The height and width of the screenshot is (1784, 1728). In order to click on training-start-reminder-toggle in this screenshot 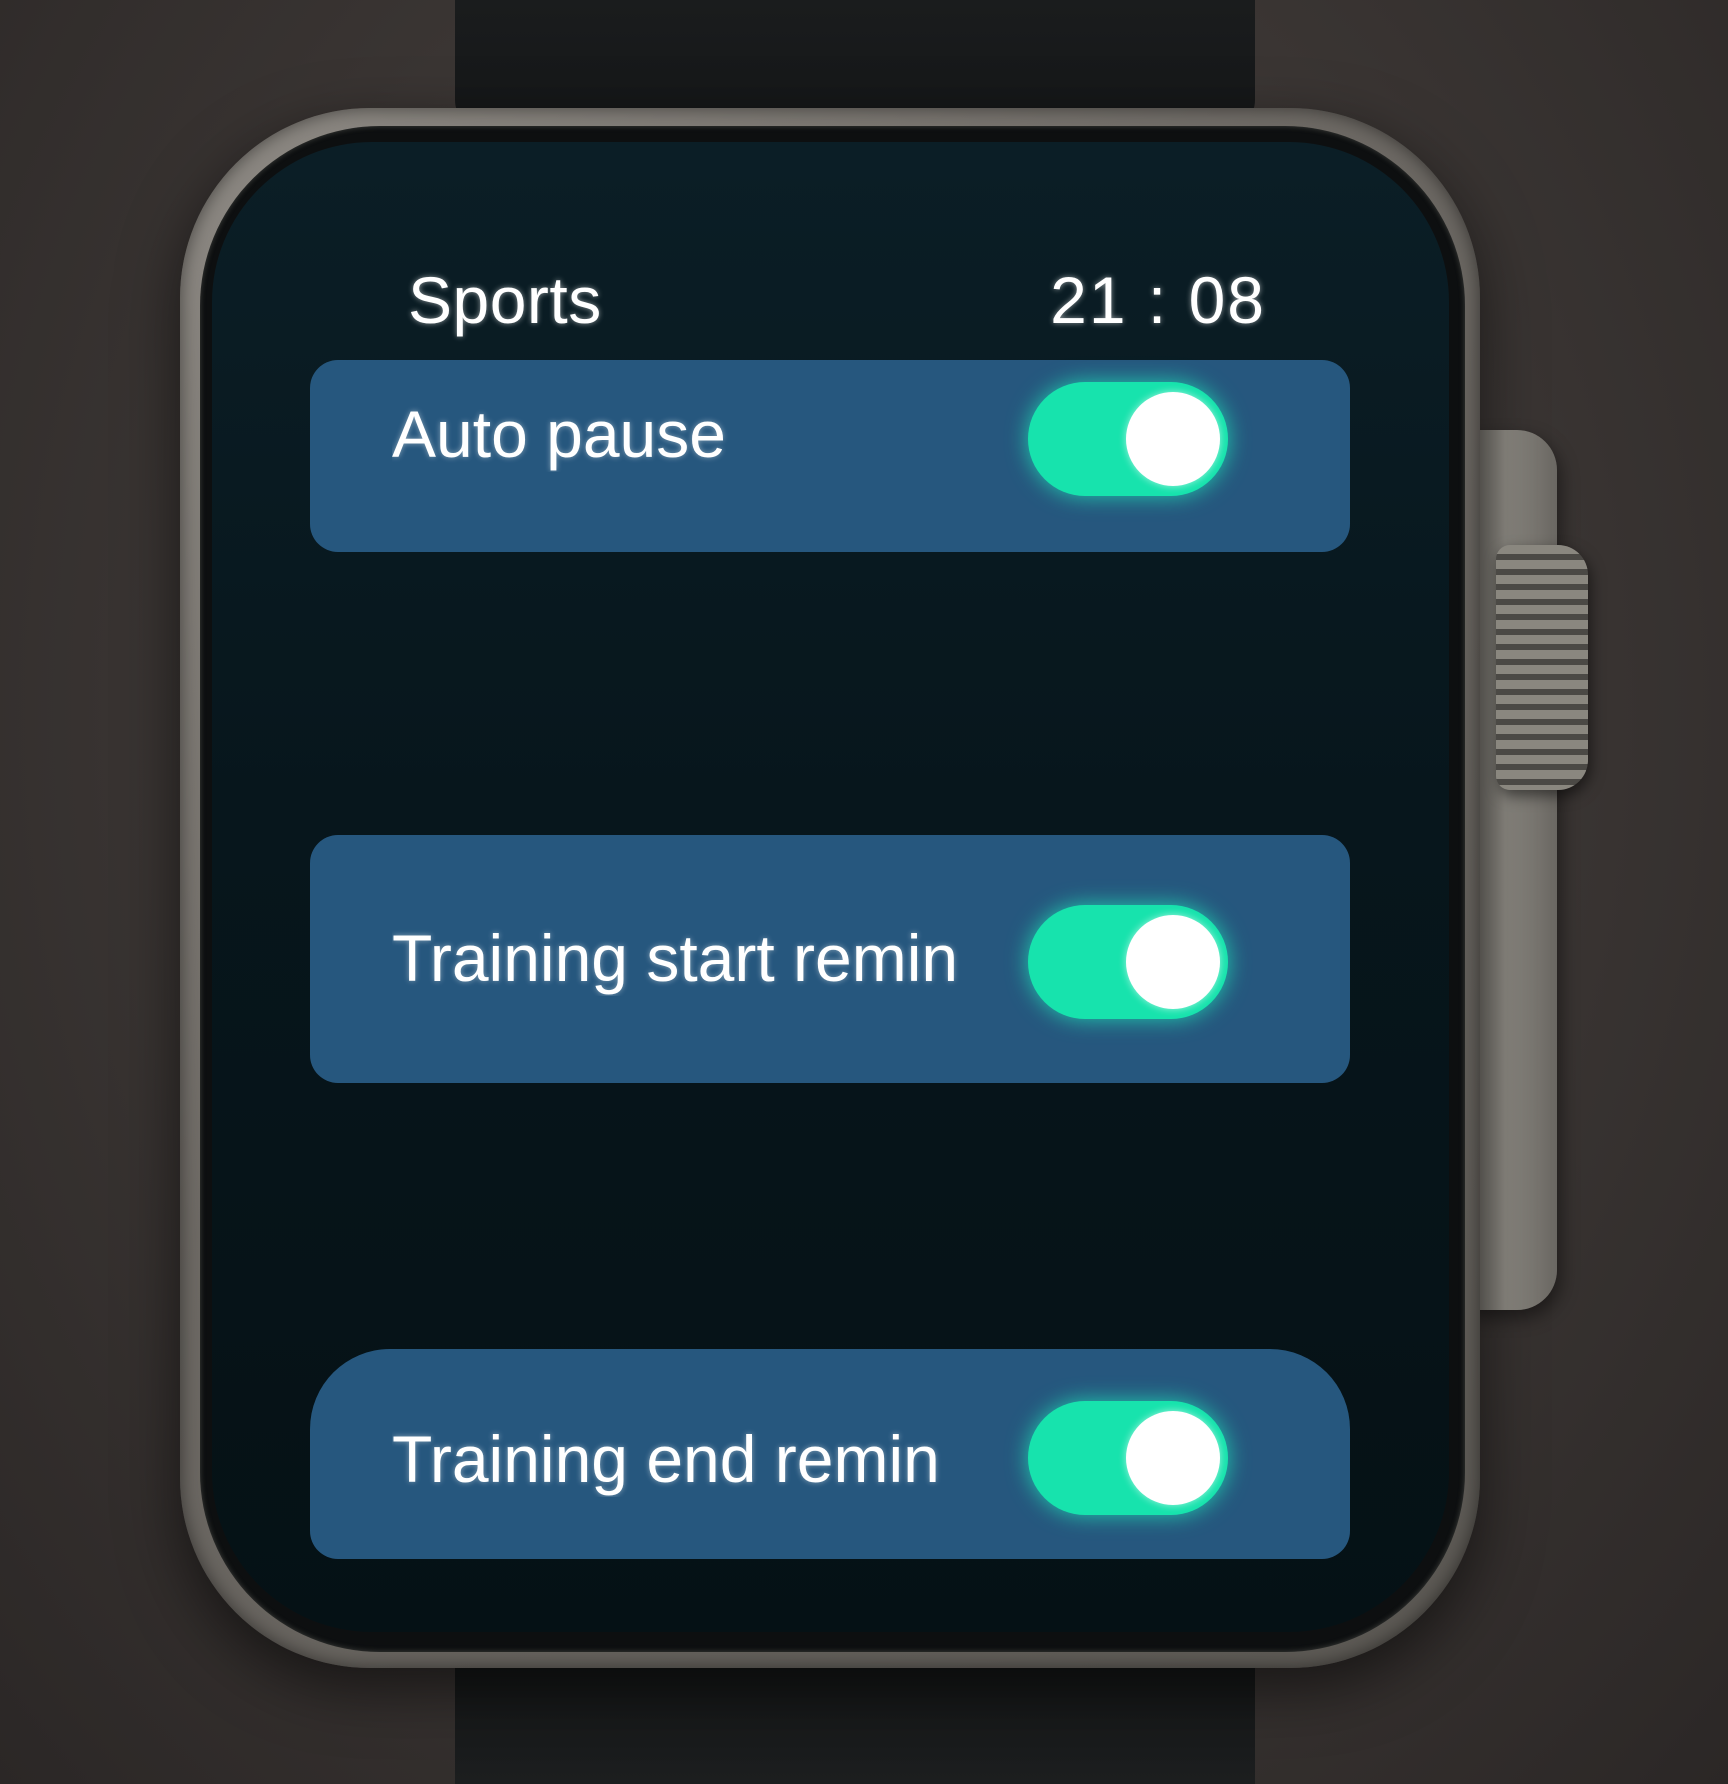, I will do `click(1128, 962)`.